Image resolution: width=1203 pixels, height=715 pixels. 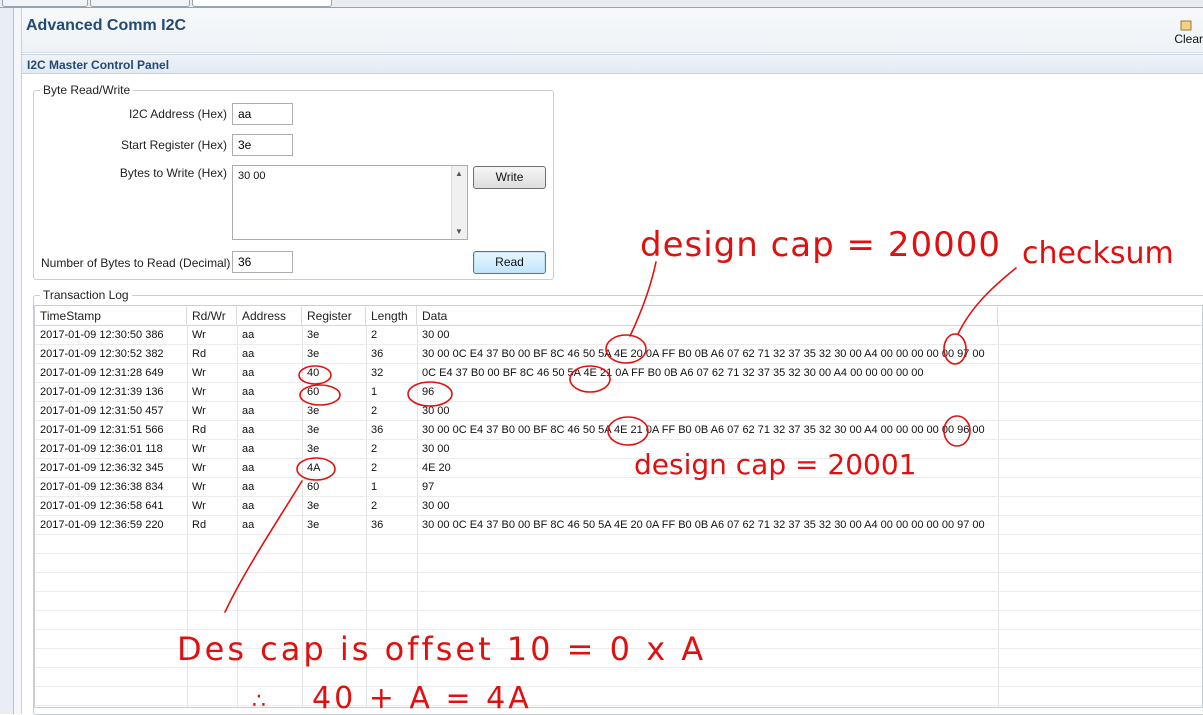 I want to click on table-row: 2017-01-09 12:36:38 834 Wr aa 60 1 97, so click(x=618, y=487).